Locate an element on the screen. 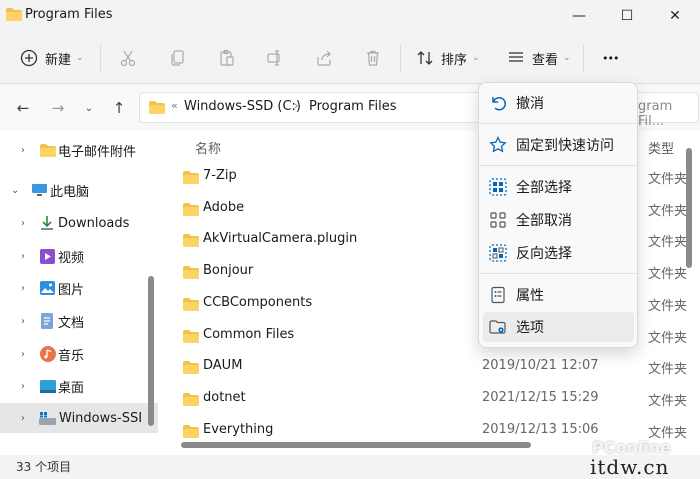 The height and width of the screenshot is (479, 700). menu-divider is located at coordinates (558, 123).